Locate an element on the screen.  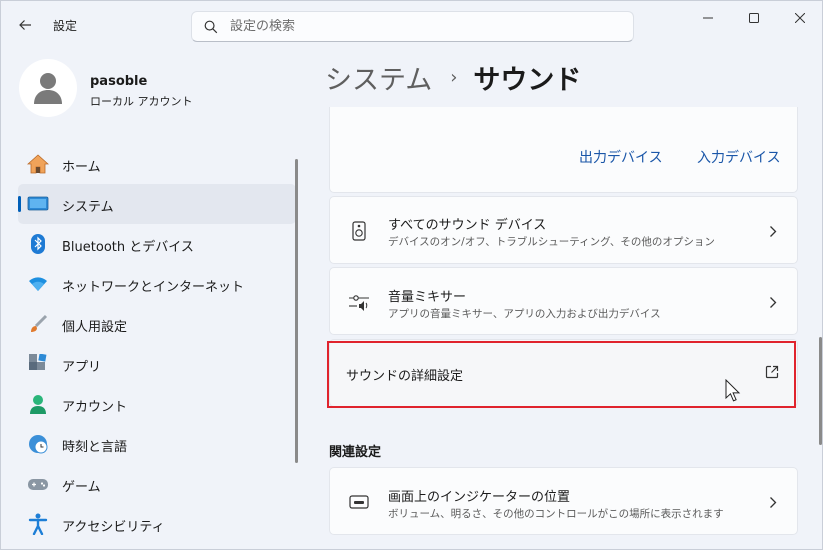
row-subtitle: デバイスのオン/オフ、トラブルシューティング、その他のオプション is located at coordinates (551, 242).